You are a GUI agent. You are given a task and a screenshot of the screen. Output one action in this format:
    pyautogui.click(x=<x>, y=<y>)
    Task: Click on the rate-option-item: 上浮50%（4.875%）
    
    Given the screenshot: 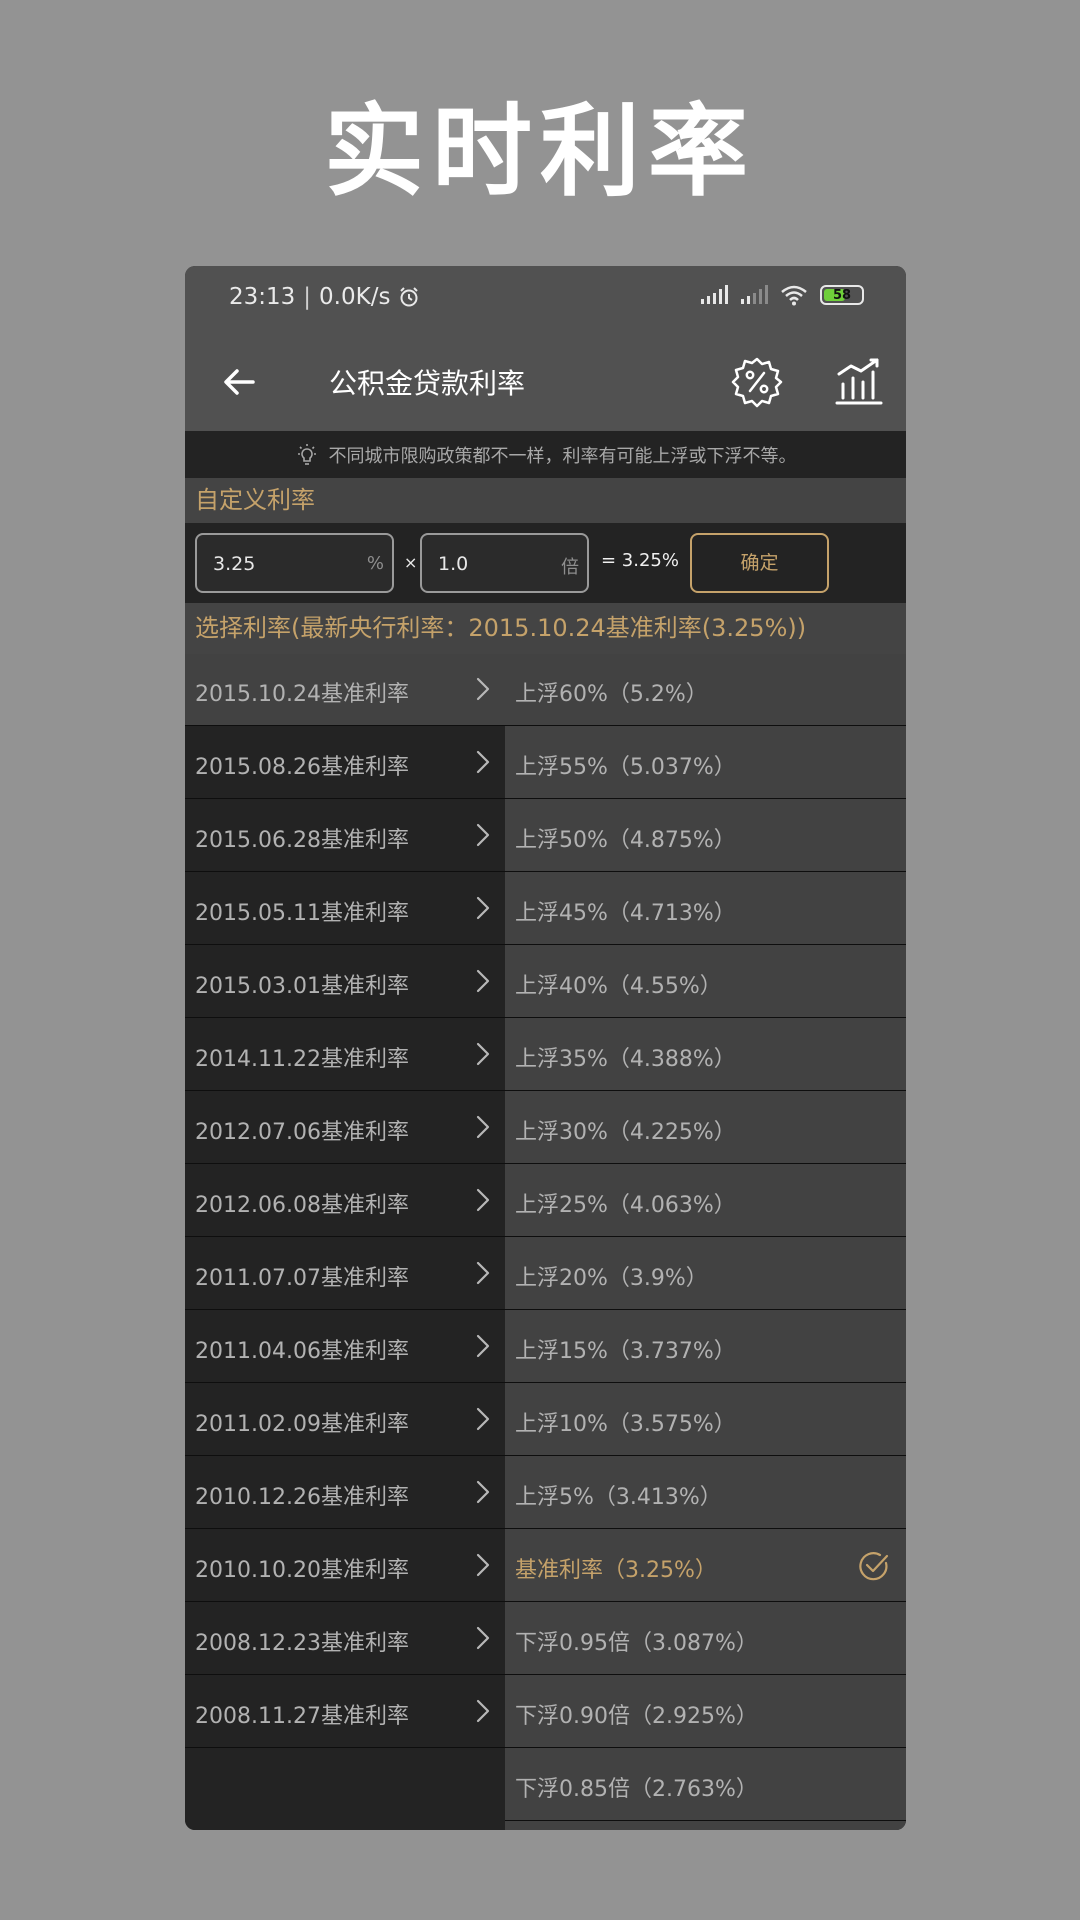 What is the action you would take?
    pyautogui.click(x=705, y=836)
    